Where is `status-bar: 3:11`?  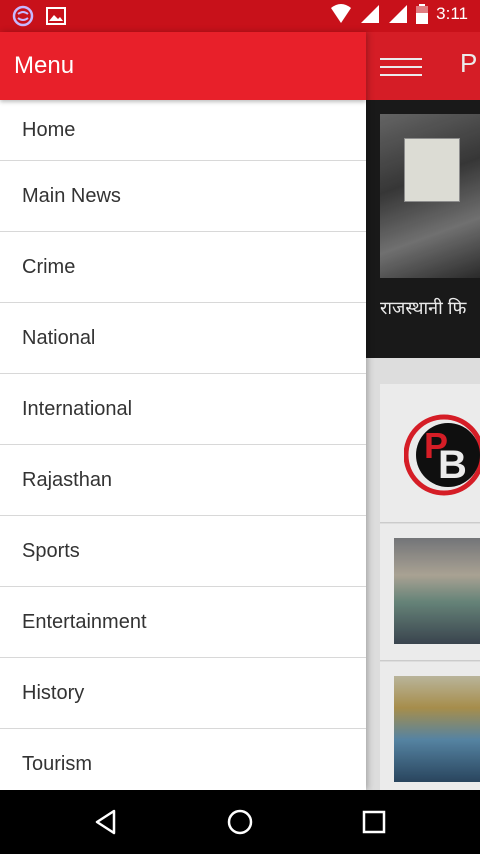 status-bar: 3:11 is located at coordinates (240, 16).